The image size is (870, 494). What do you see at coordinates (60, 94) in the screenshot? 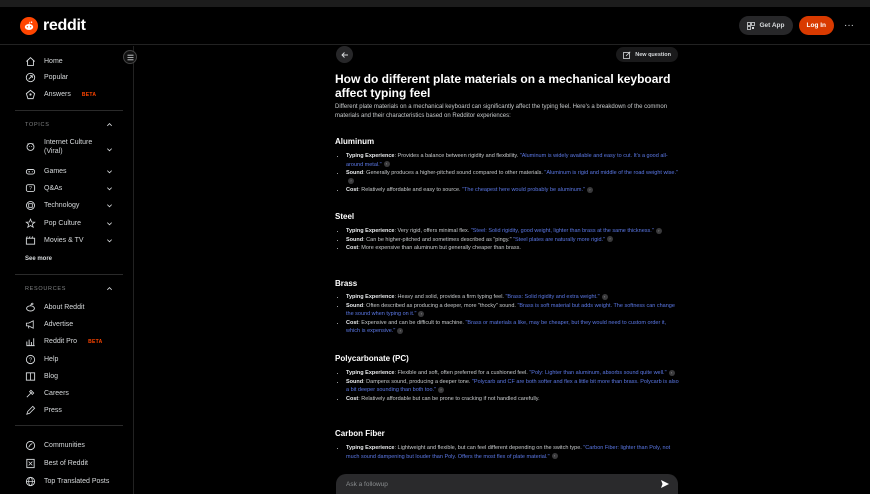
I see `sidebar-item-answers: Answers BETA` at bounding box center [60, 94].